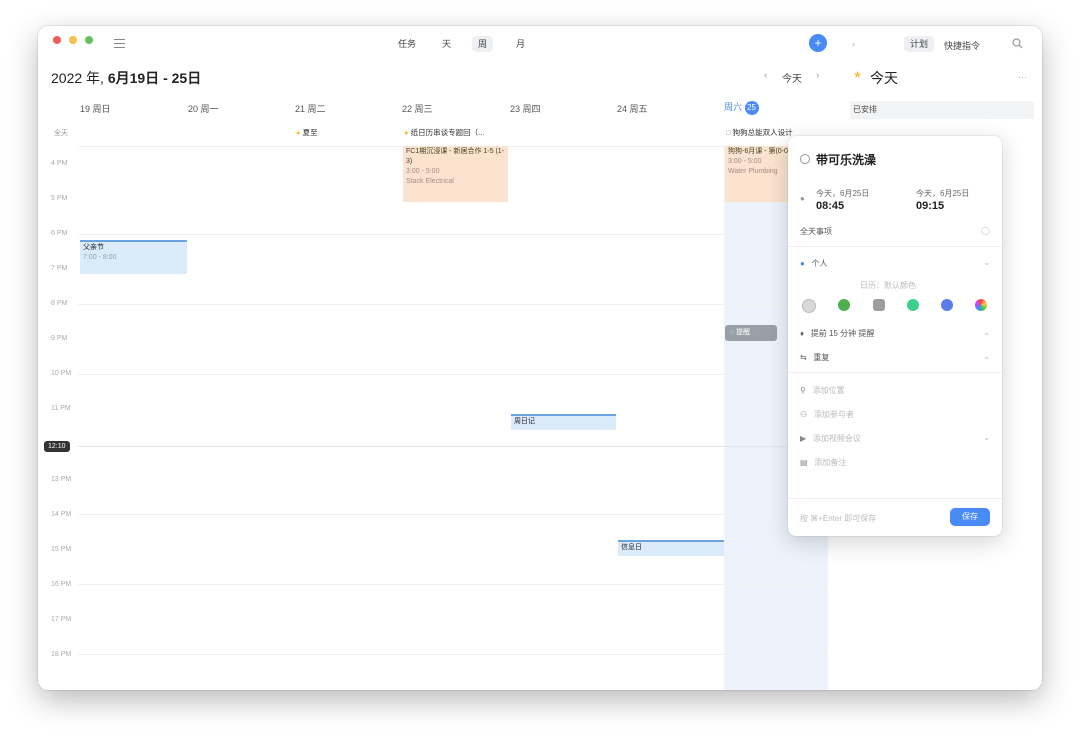  What do you see at coordinates (59, 163) in the screenshot?
I see `time-label: 4 PM` at bounding box center [59, 163].